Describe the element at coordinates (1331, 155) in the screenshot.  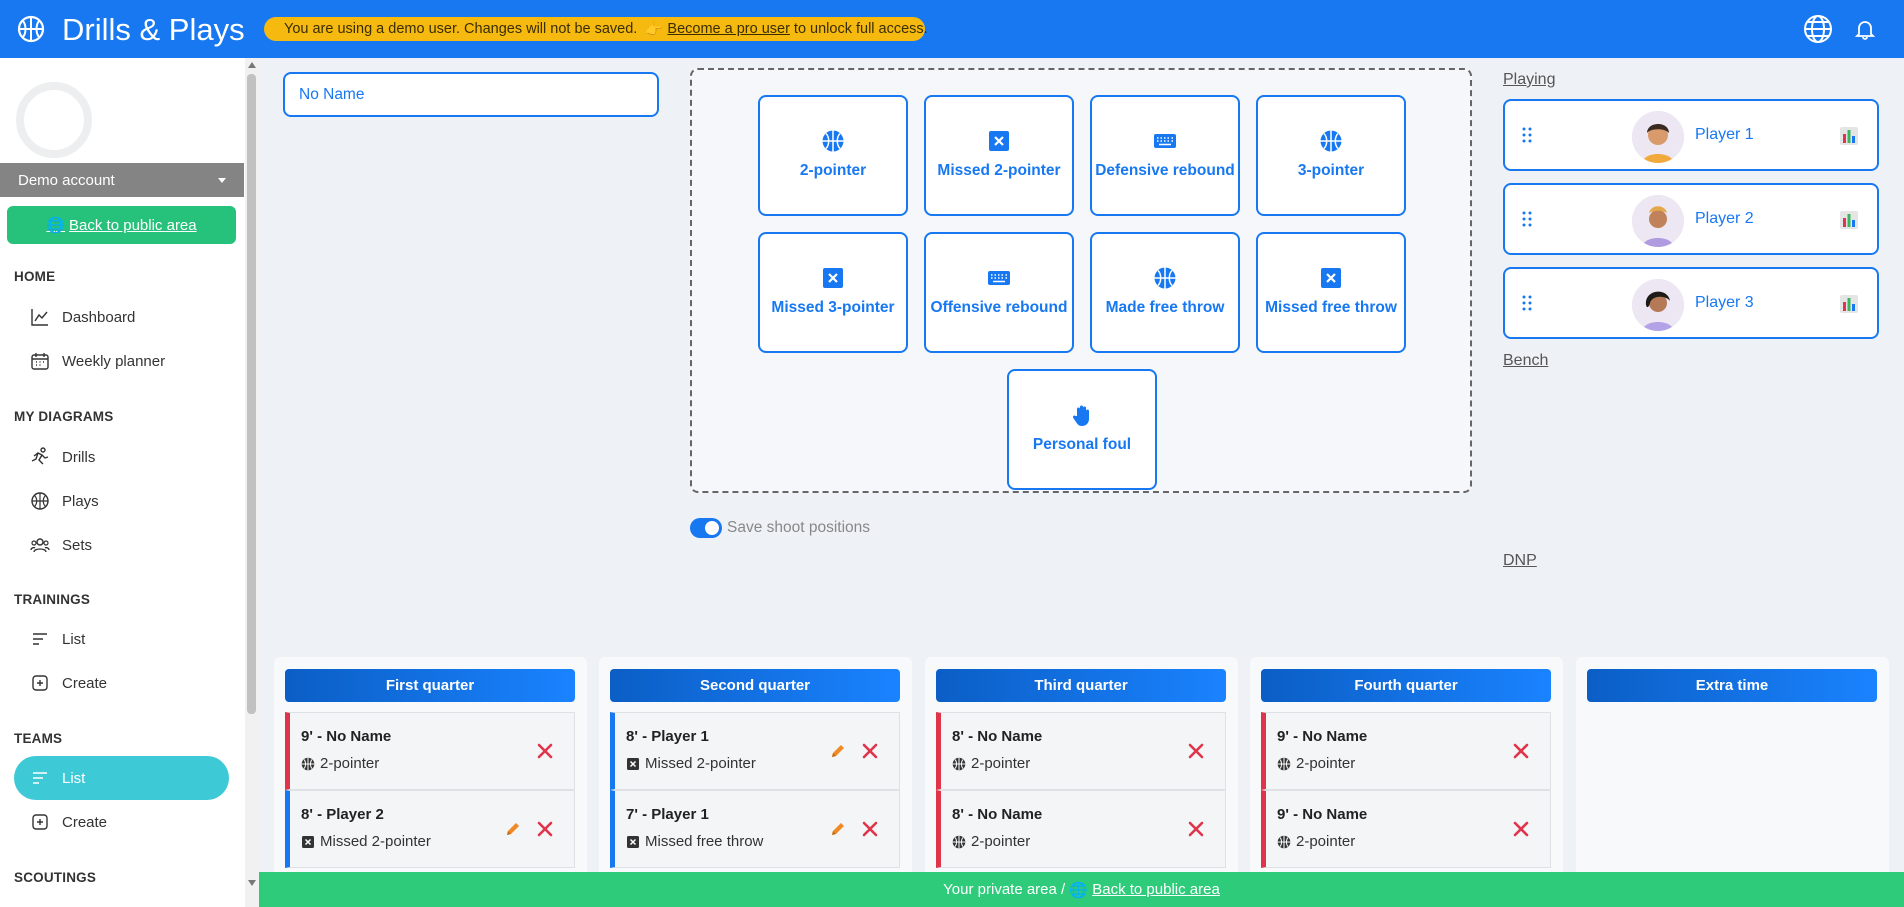
I see `three-pointer-button: 3-pointer` at that location.